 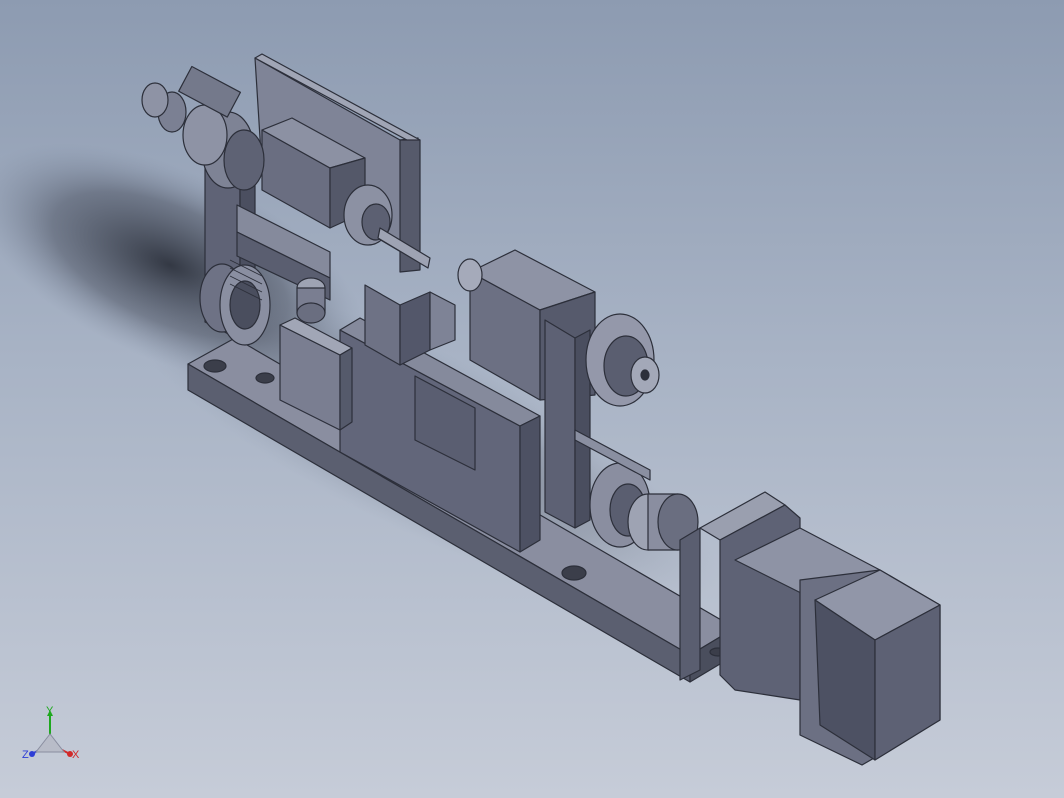 I want to click on triad-y-label: Y, so click(x=50, y=711).